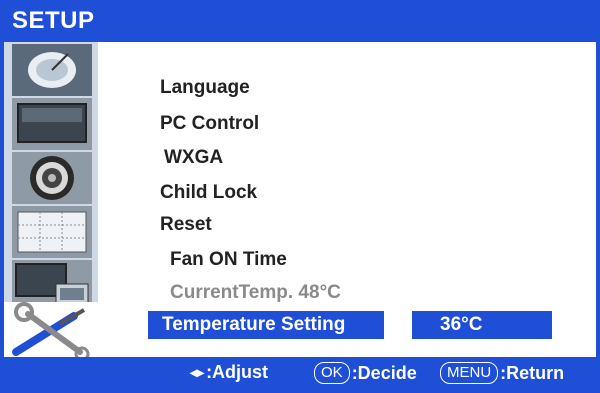 This screenshot has width=600, height=393. I want to click on sidebar-item-picture, so click(52, 124).